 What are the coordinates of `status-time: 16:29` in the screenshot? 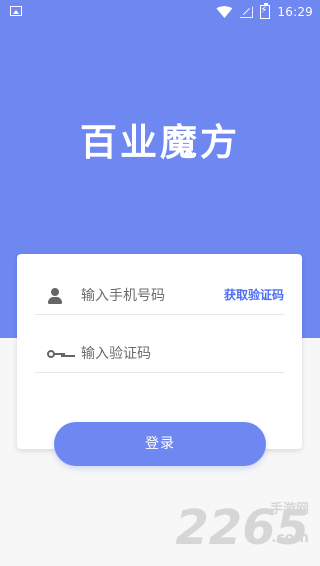 It's located at (295, 12).